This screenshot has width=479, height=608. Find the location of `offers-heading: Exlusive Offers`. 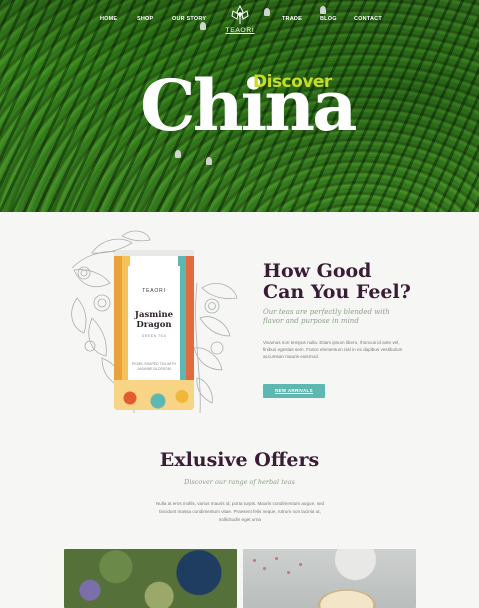

offers-heading: Exlusive Offers is located at coordinates (239, 460).